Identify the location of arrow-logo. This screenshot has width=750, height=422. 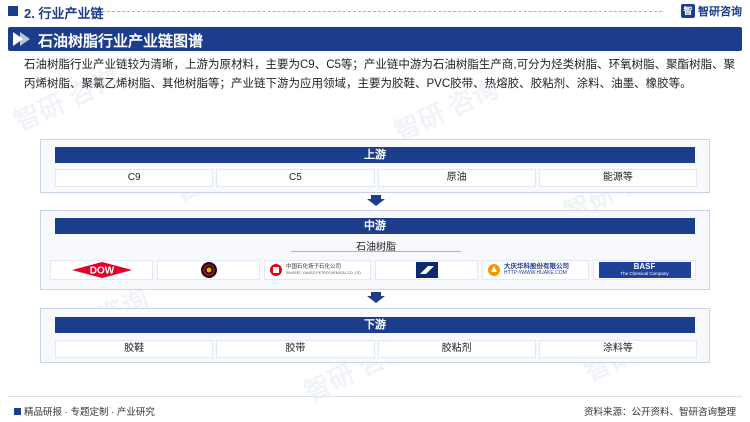
(426, 270).